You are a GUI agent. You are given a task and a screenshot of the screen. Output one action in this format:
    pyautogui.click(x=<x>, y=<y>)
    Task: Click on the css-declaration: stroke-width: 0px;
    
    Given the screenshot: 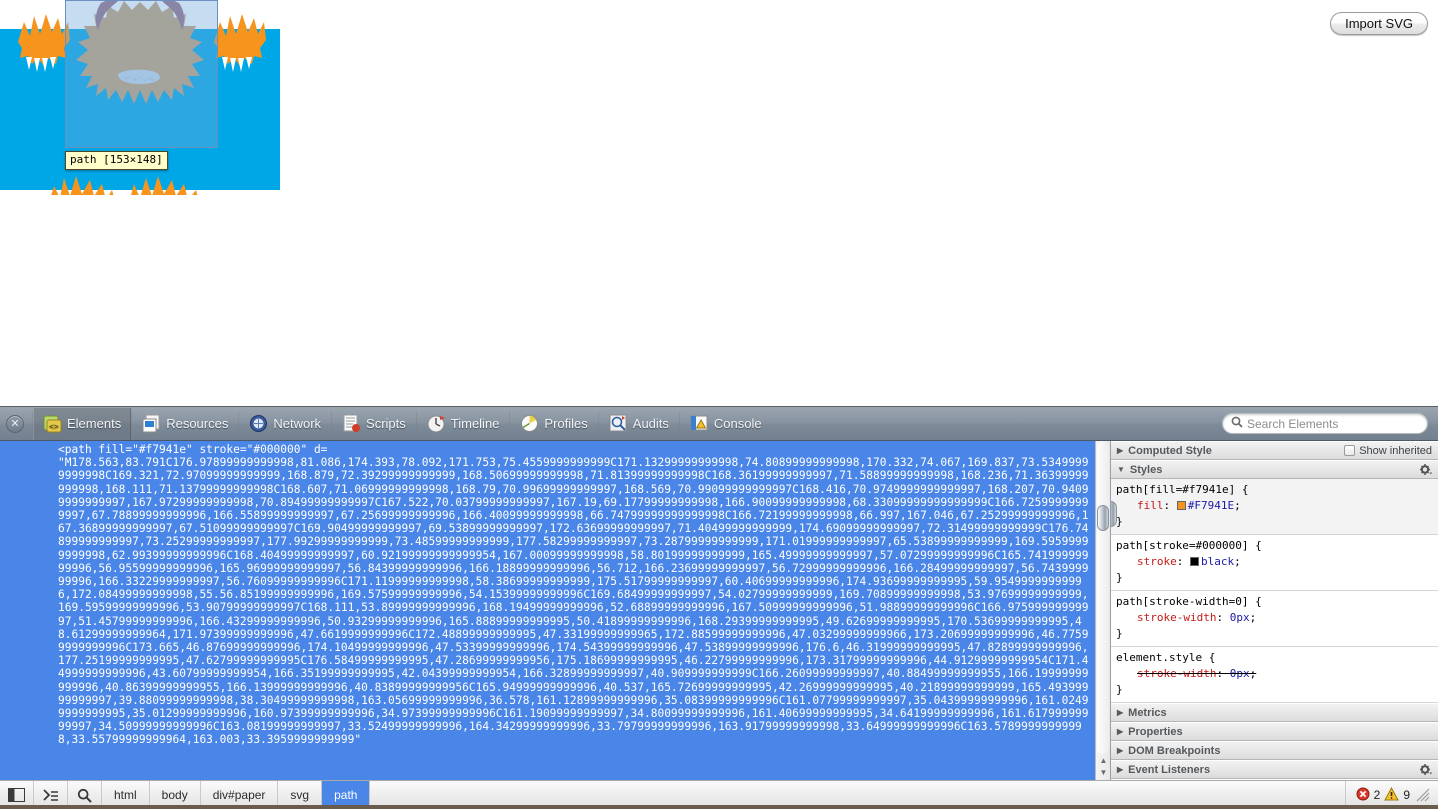 What is the action you would take?
    pyautogui.click(x=1274, y=618)
    